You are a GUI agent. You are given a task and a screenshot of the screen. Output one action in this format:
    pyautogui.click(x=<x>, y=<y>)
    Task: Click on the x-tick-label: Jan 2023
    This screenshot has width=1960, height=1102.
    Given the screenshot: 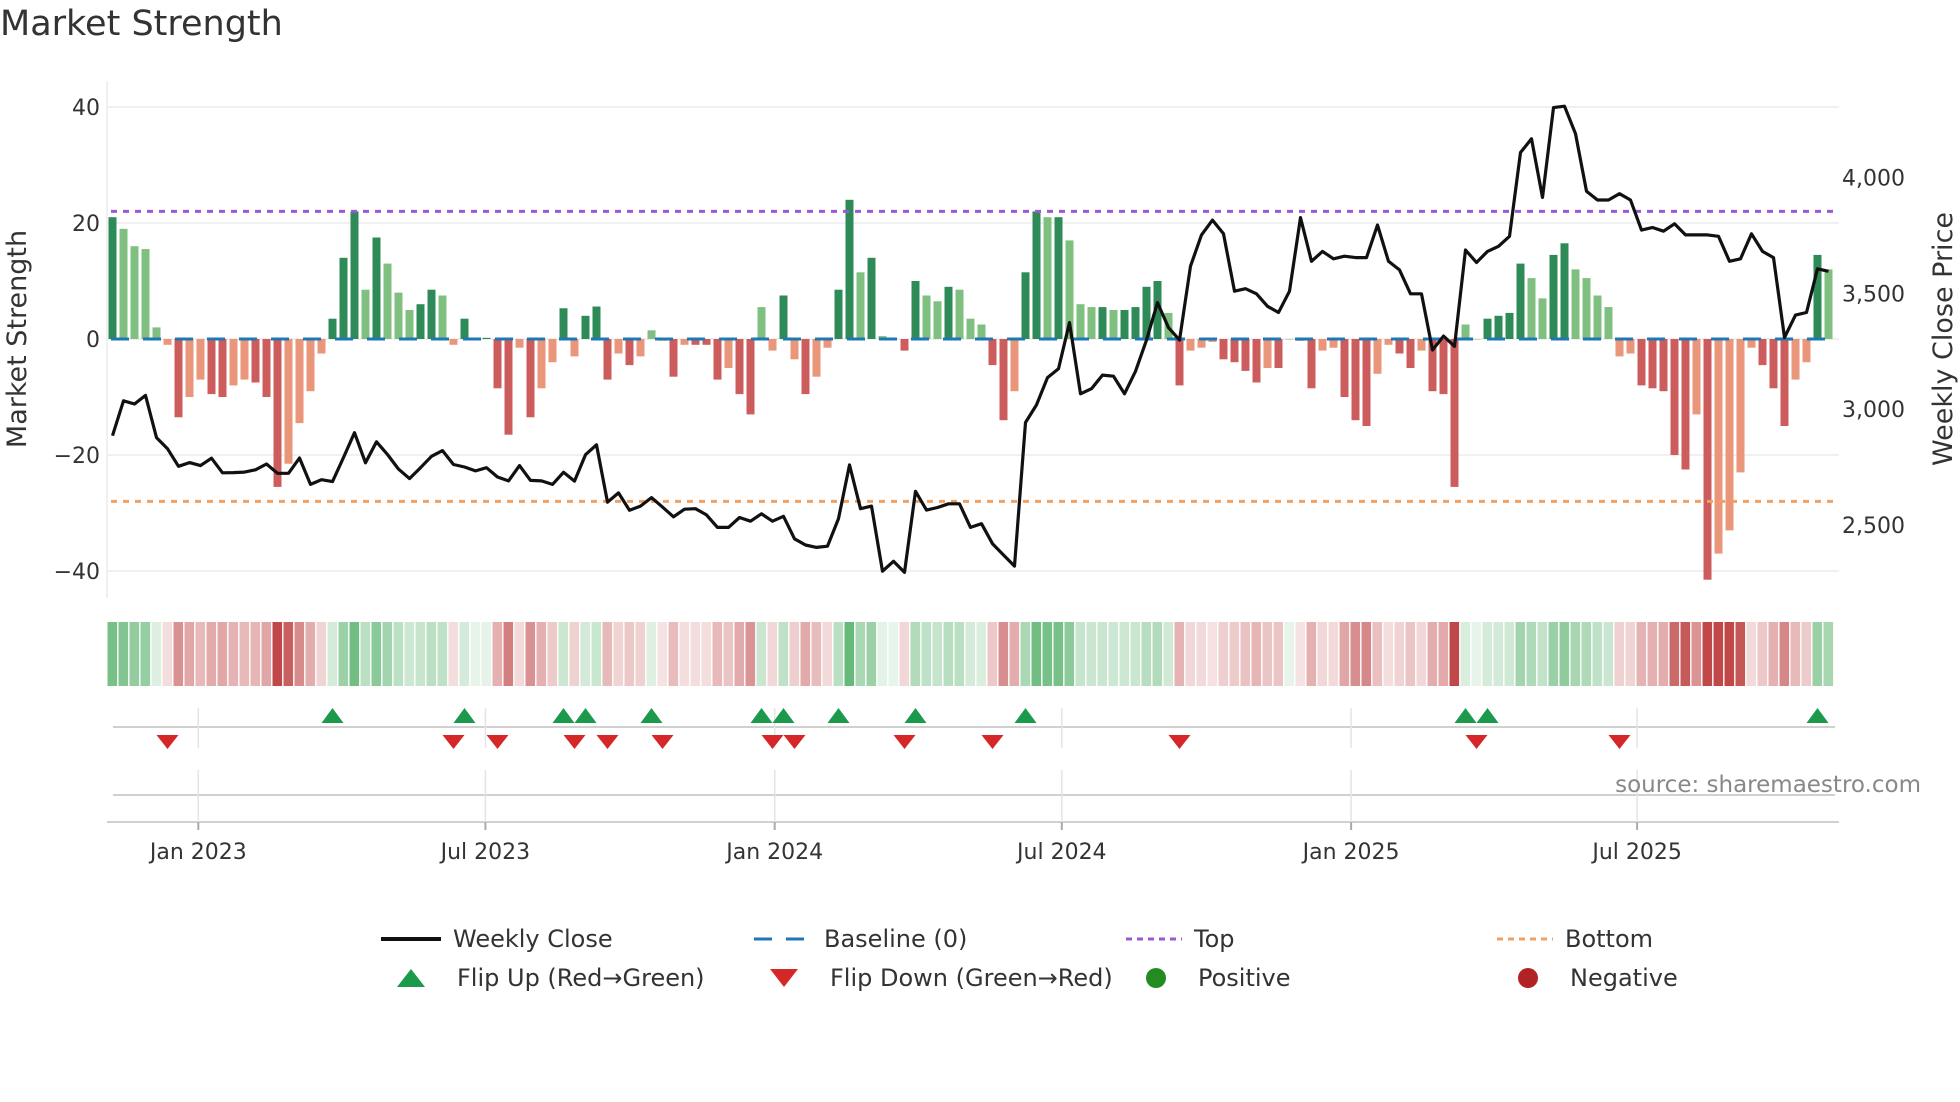 What is the action you would take?
    pyautogui.click(x=197, y=852)
    